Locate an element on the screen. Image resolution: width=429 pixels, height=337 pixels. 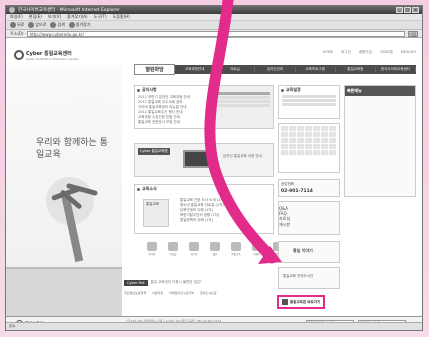
search-button: 검색 is located at coordinates (57, 25).